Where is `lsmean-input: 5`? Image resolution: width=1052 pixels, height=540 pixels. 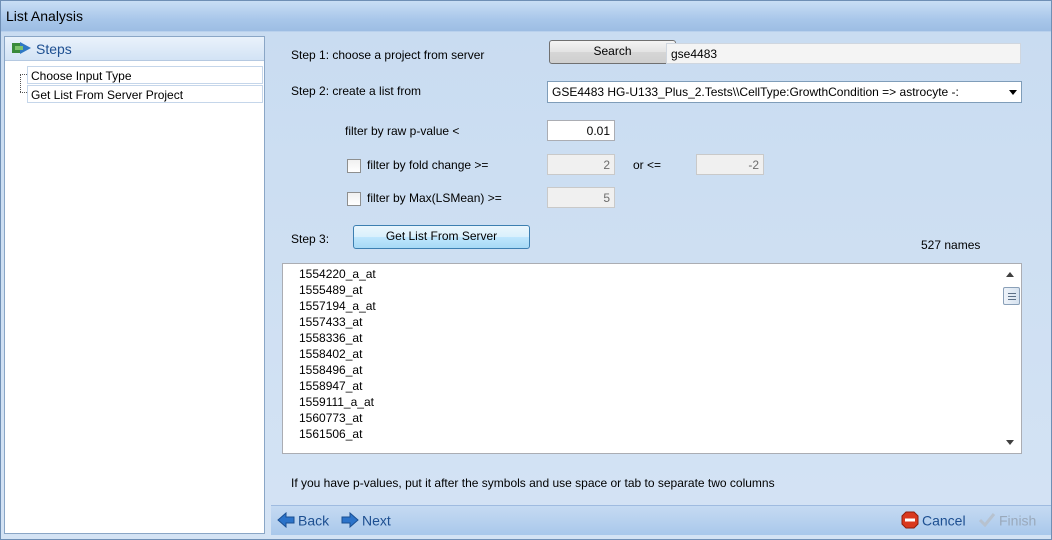
lsmean-input: 5 is located at coordinates (581, 197).